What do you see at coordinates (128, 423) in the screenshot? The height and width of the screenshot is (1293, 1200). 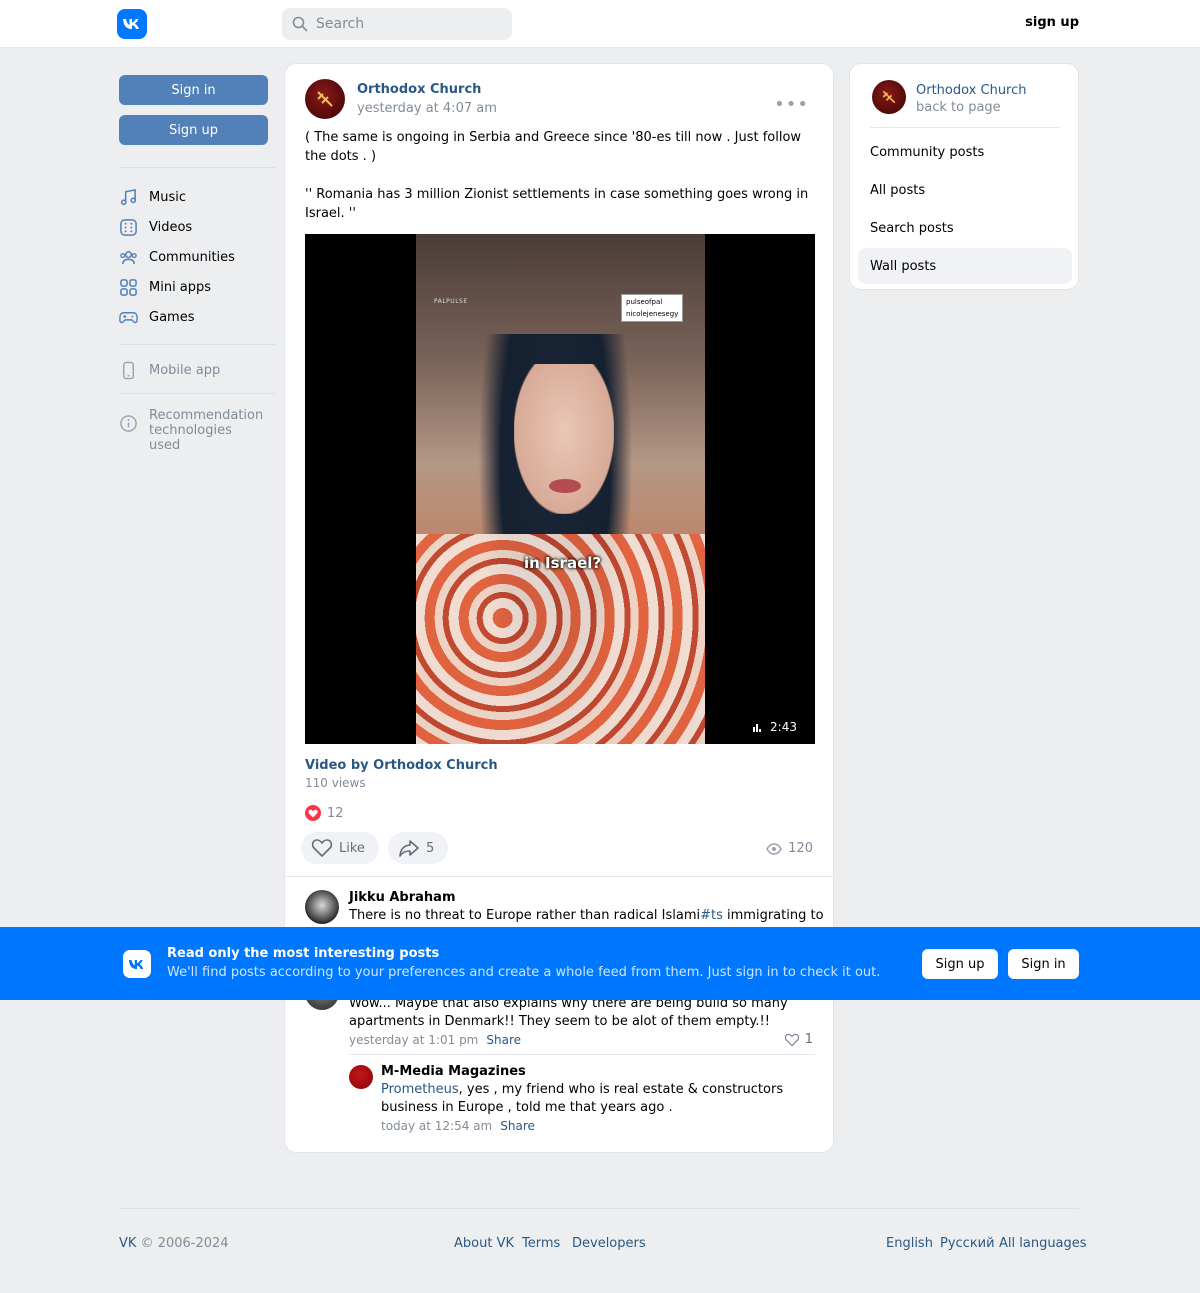 I see `info-icon` at bounding box center [128, 423].